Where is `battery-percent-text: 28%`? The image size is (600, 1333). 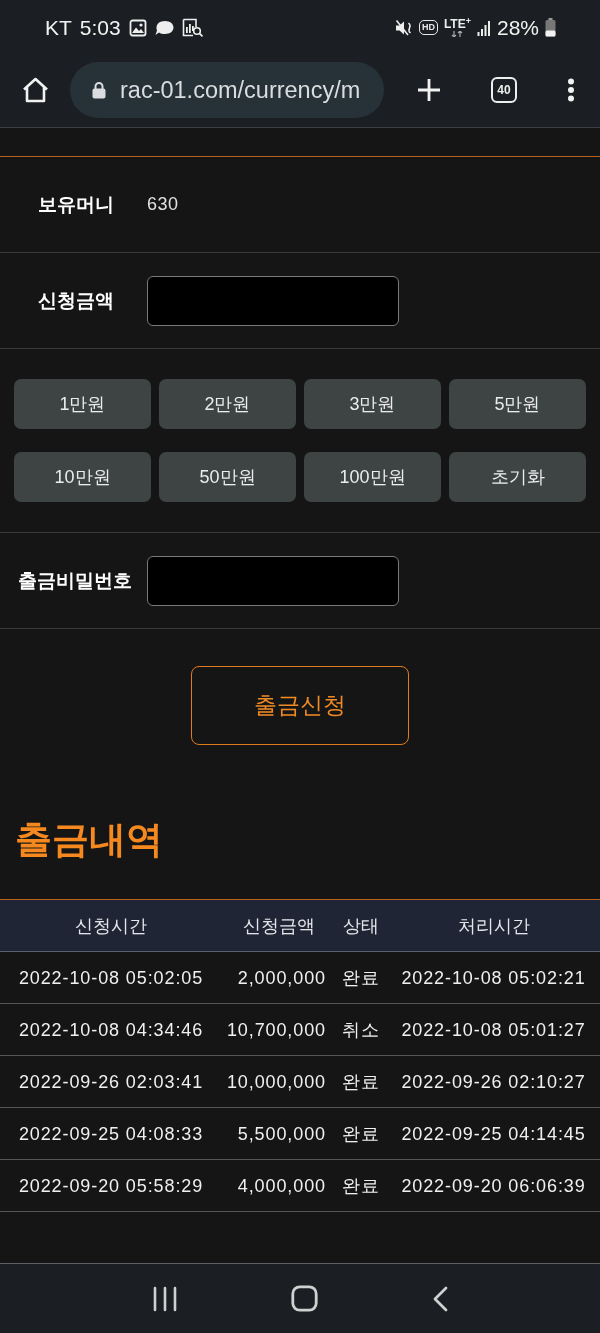 battery-percent-text: 28% is located at coordinates (517, 27).